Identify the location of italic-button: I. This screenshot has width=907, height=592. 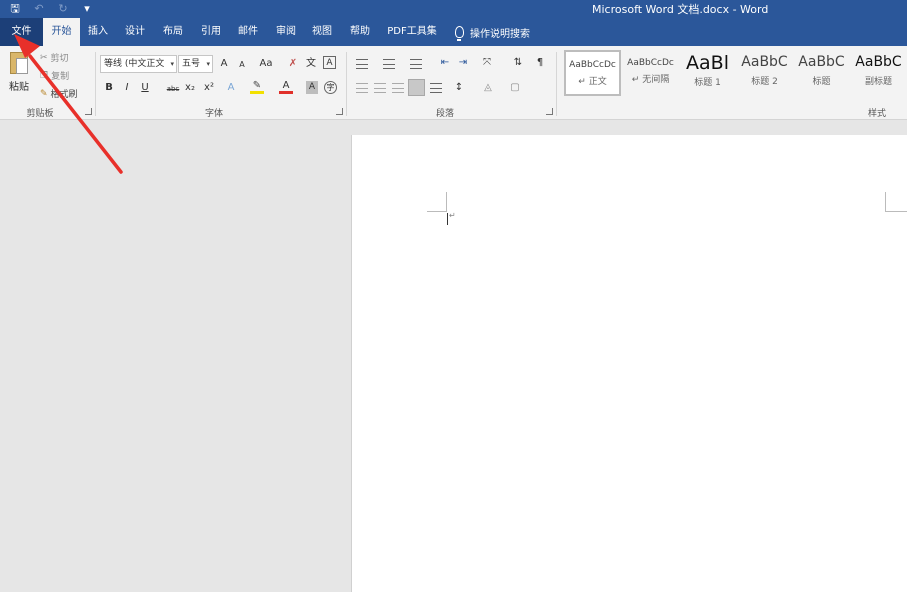
(127, 88).